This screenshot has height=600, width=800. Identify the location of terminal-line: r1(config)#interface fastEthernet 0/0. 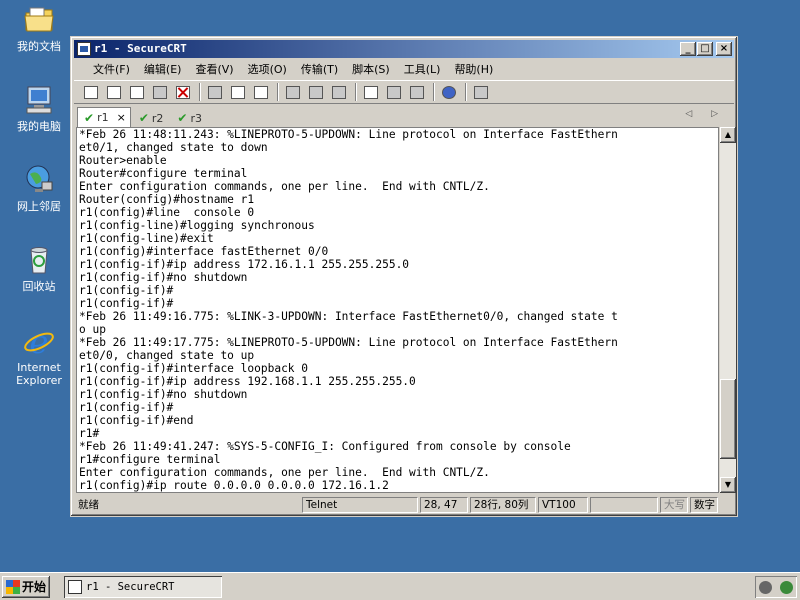
(204, 251).